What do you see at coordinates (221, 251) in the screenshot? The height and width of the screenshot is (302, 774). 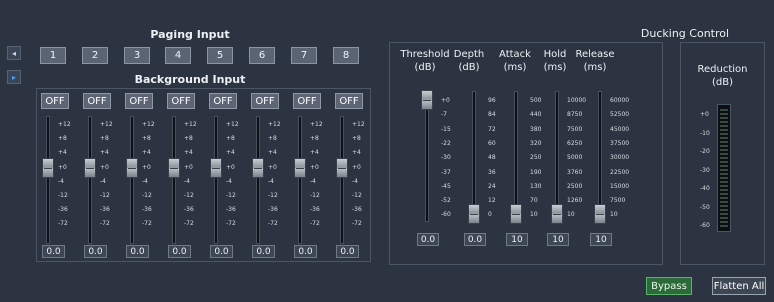 I see `fader-value-5: 0.0` at bounding box center [221, 251].